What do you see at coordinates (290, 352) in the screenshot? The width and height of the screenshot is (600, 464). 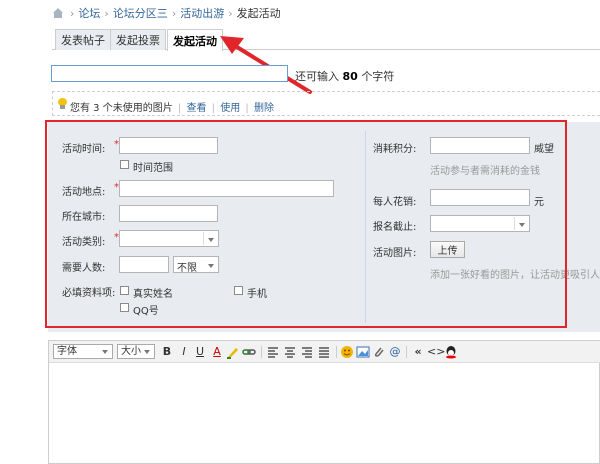 I see `align-center-icon` at bounding box center [290, 352].